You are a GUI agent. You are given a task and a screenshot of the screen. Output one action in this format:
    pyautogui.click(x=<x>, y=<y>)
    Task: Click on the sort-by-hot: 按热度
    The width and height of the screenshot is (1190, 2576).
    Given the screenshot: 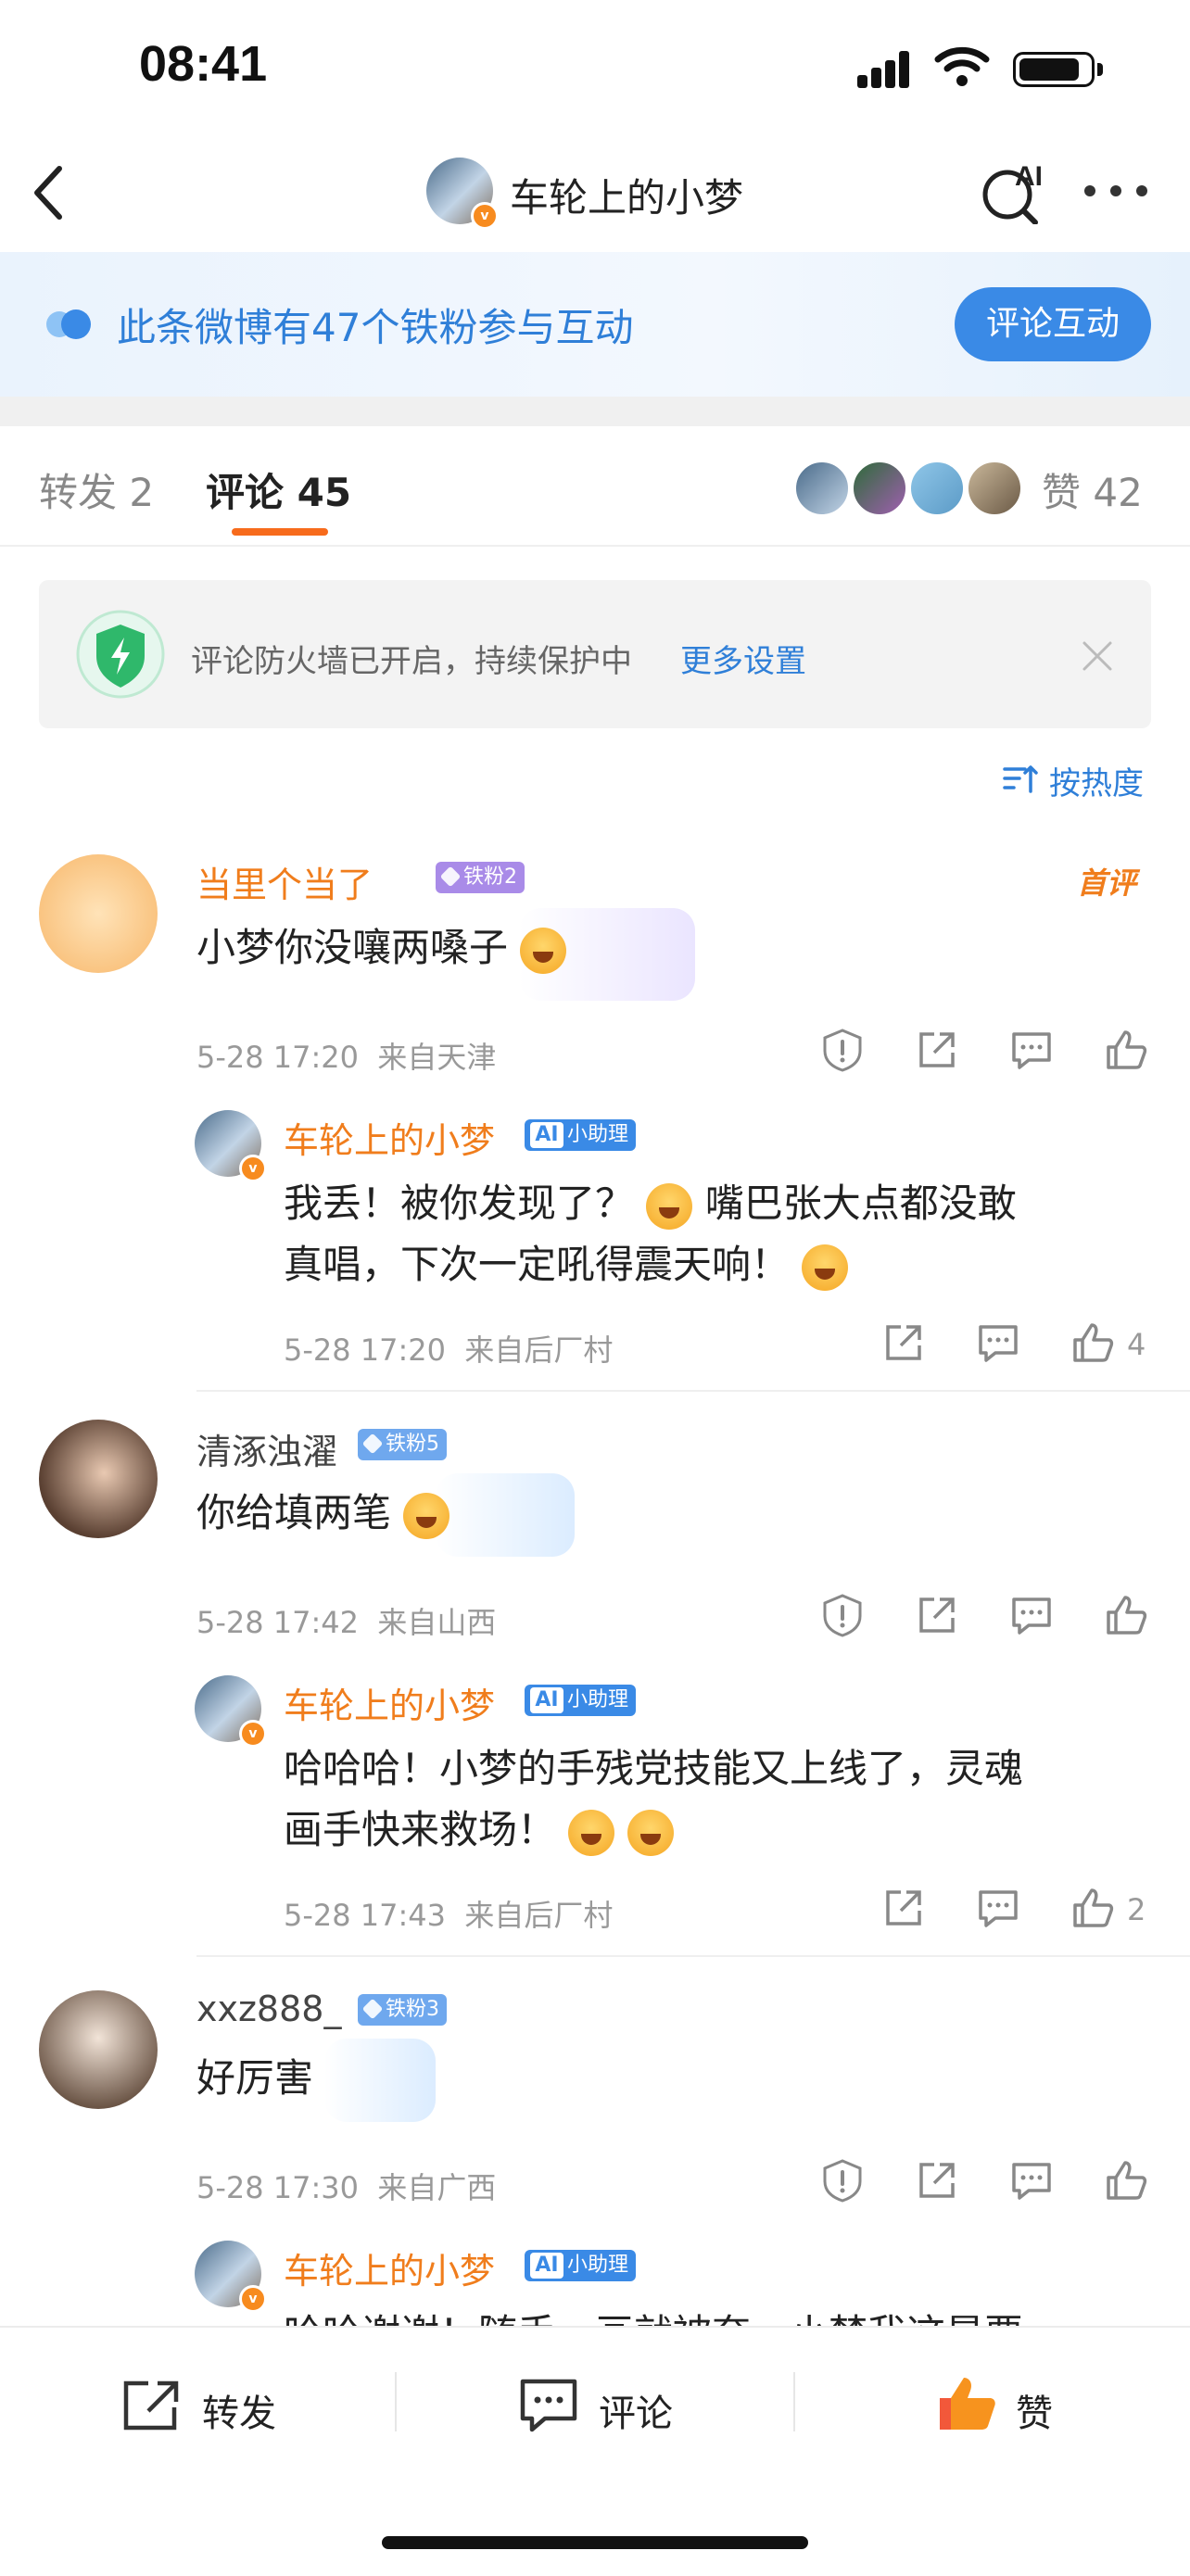 What is the action you would take?
    pyautogui.click(x=1096, y=781)
    